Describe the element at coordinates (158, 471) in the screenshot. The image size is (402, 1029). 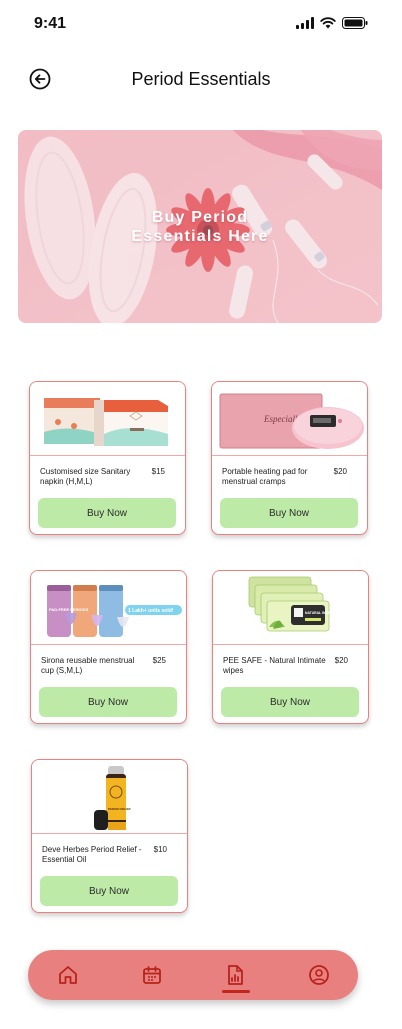
I see `product-price: $15` at that location.